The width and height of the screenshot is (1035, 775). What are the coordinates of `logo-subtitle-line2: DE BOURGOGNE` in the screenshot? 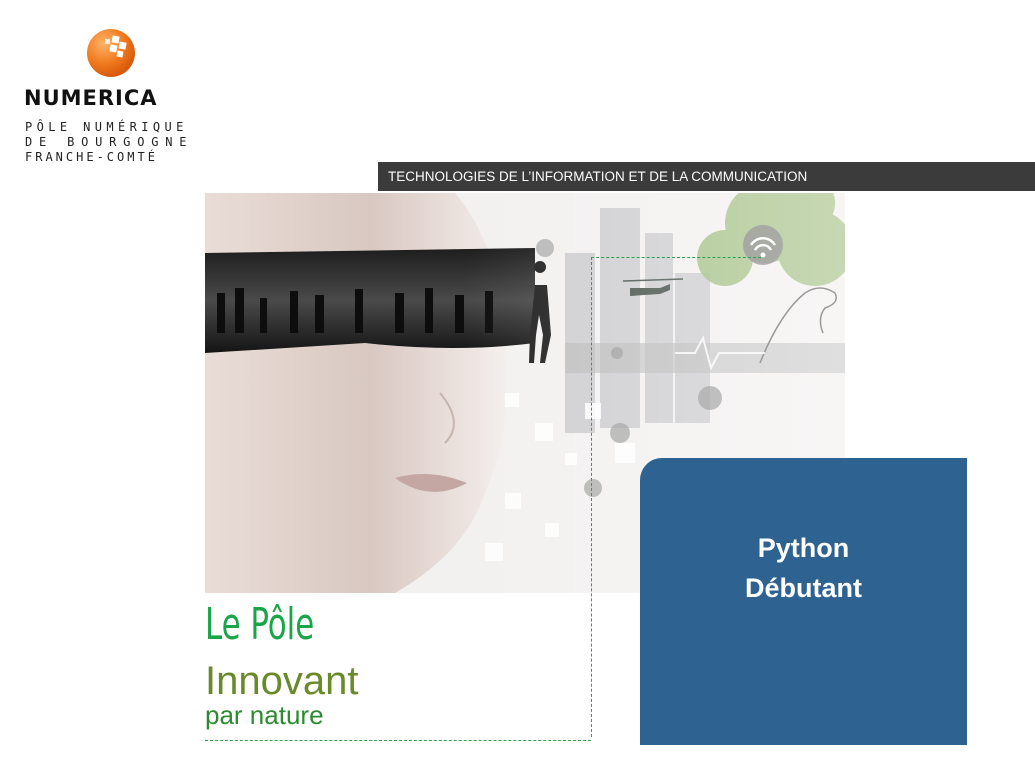 It's located at (109, 142).